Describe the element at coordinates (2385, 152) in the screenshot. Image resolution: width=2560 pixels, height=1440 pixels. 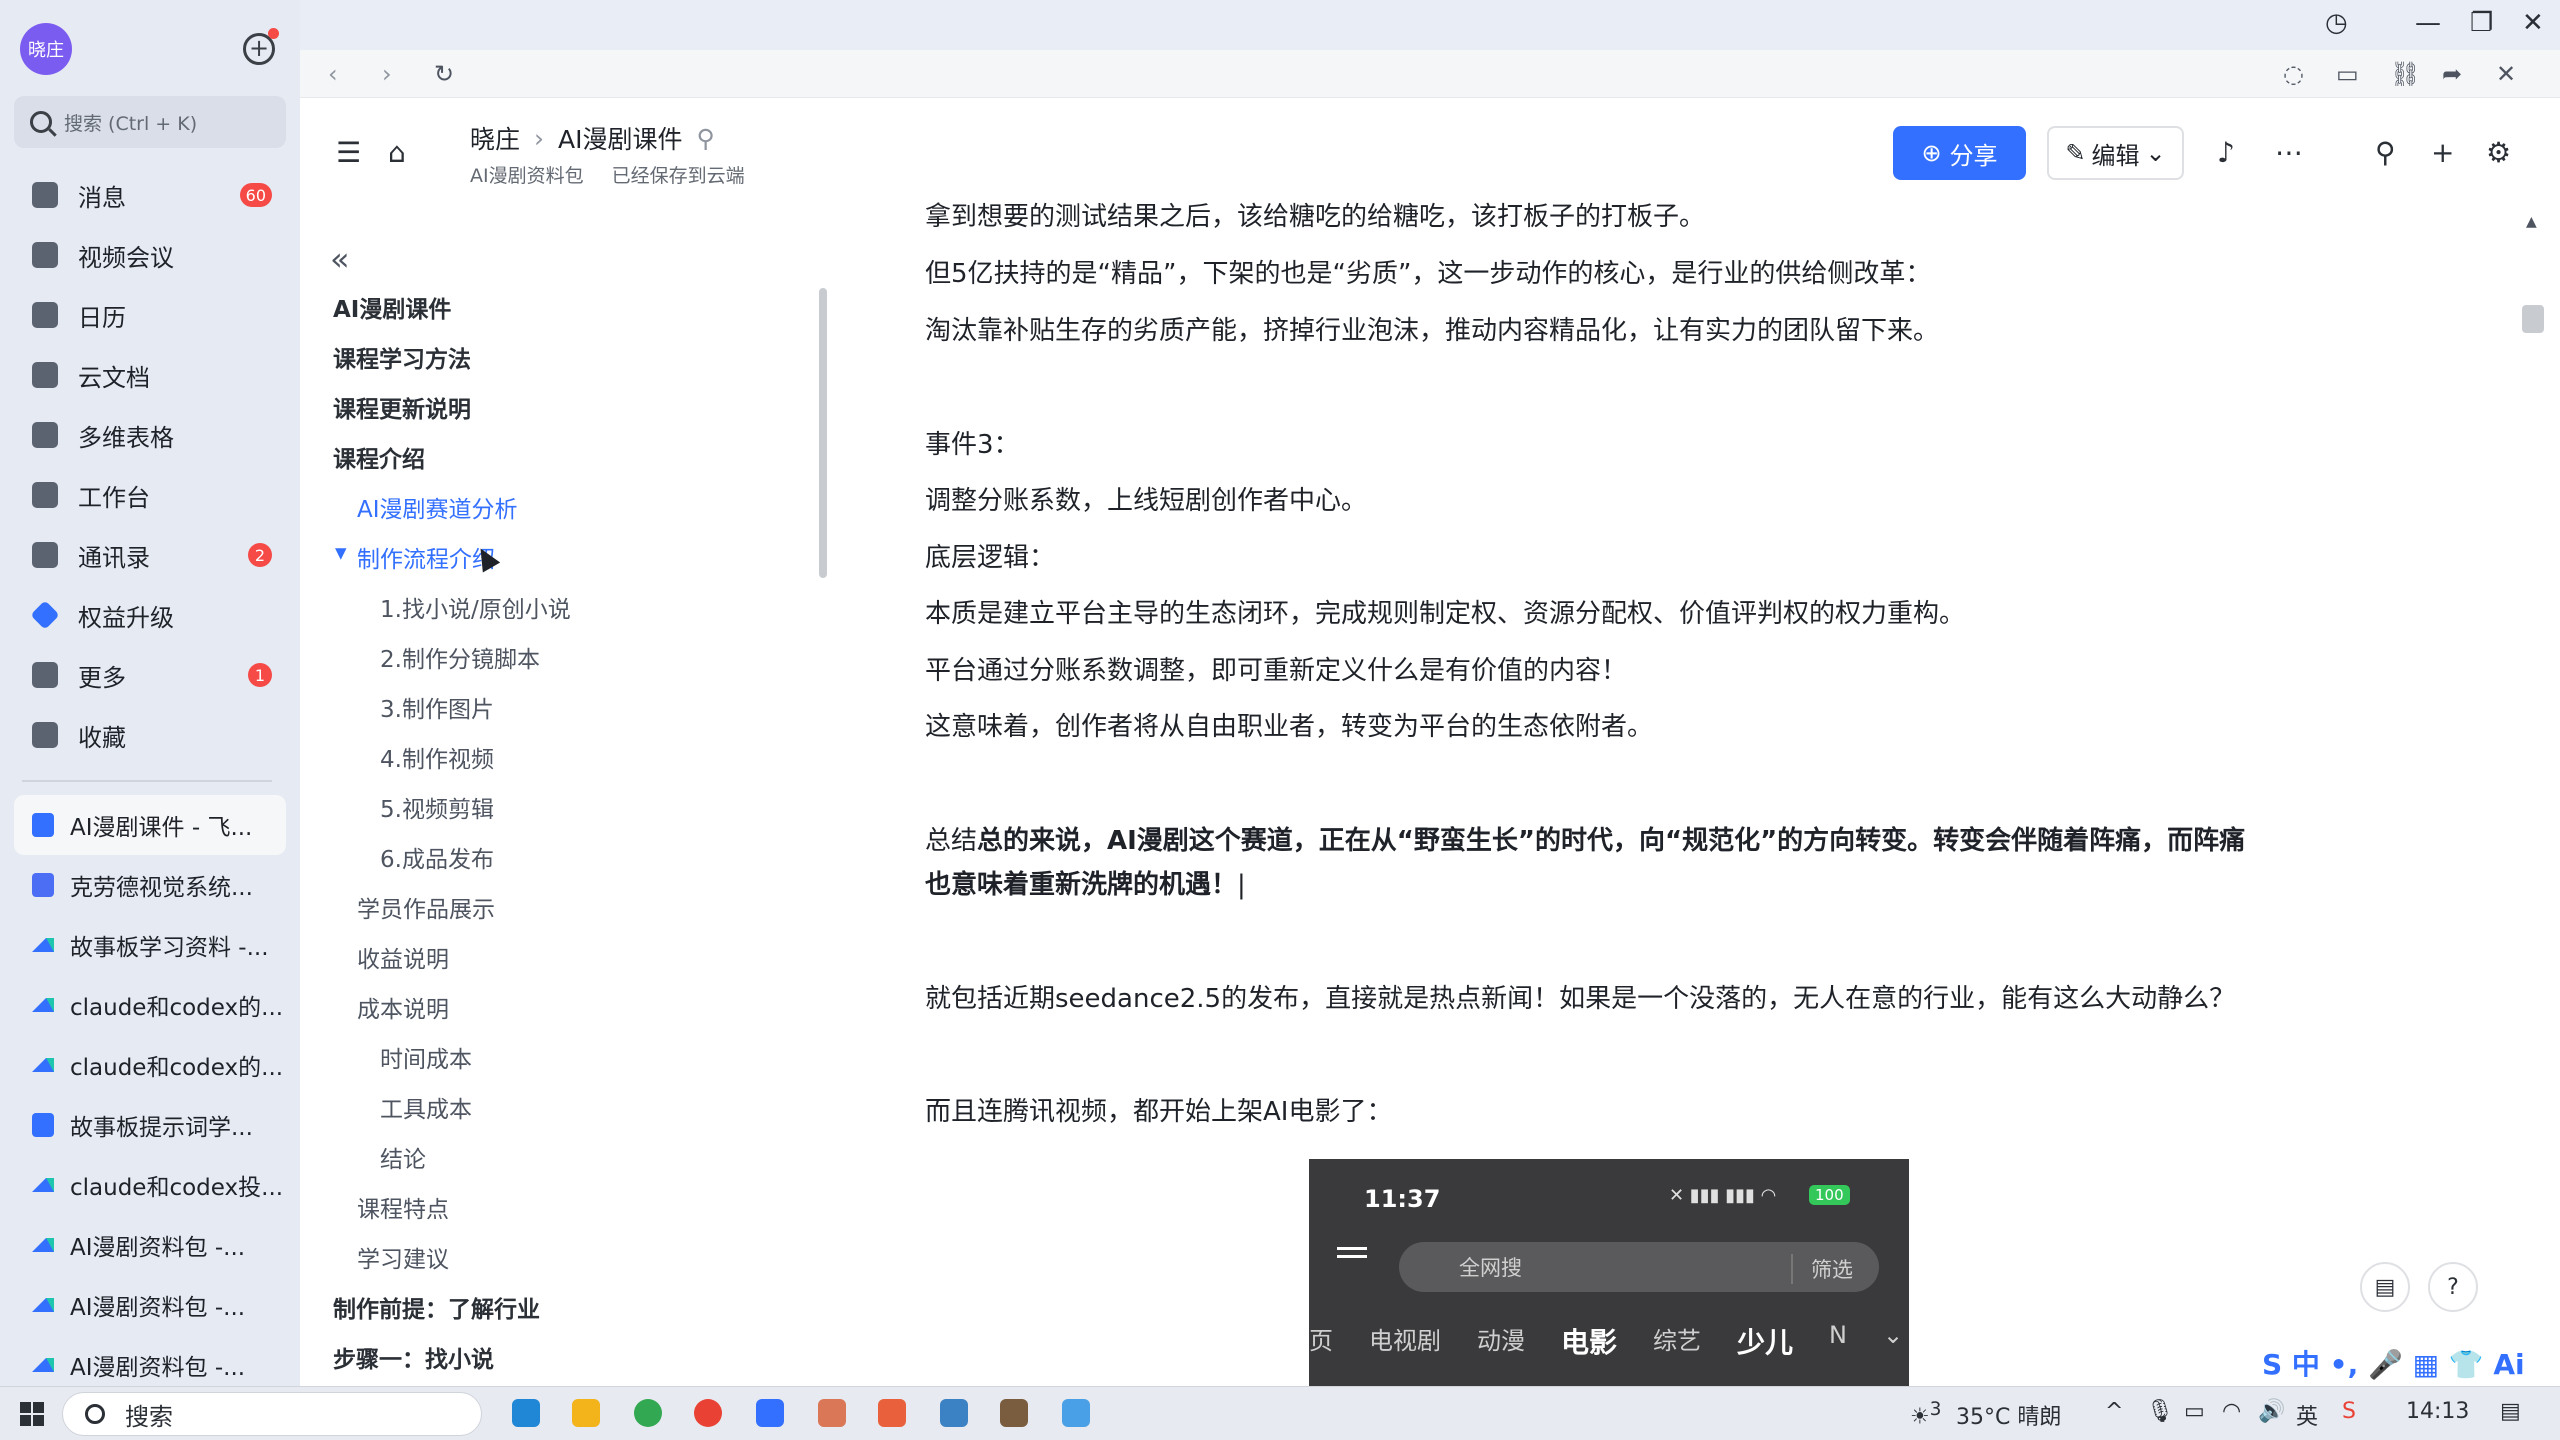
I see `search-doc-icon: ⚲` at that location.